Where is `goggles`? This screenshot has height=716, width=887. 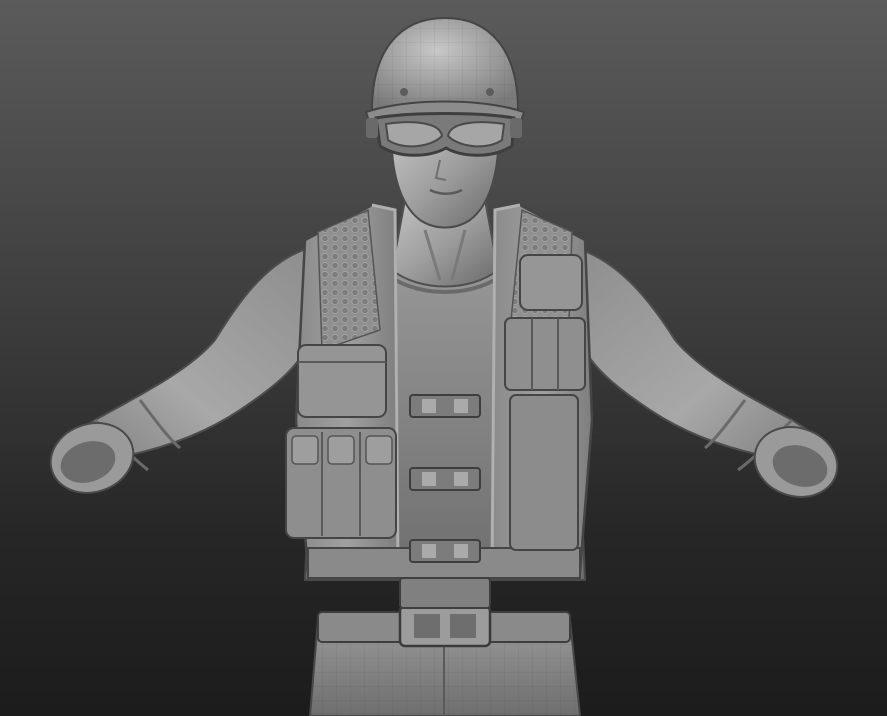
goggles is located at coordinates (444, 134).